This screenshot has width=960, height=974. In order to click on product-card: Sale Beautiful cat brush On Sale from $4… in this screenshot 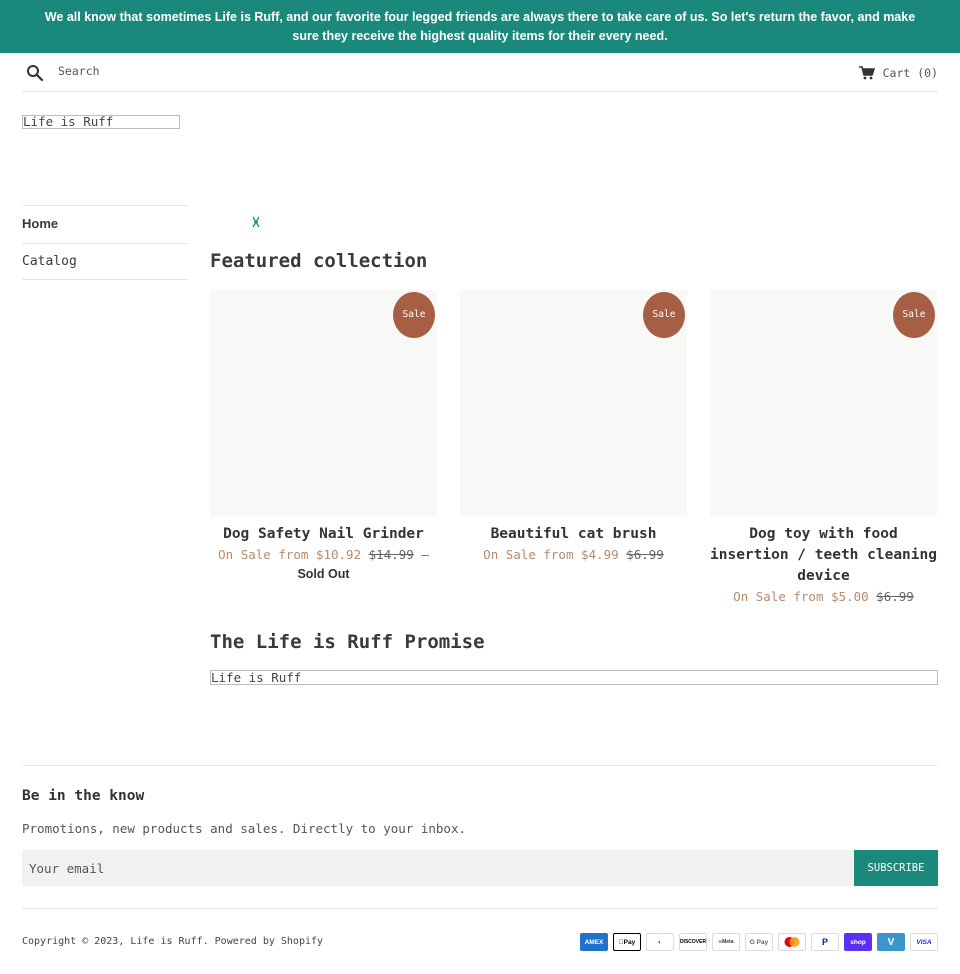, I will do `click(573, 427)`.